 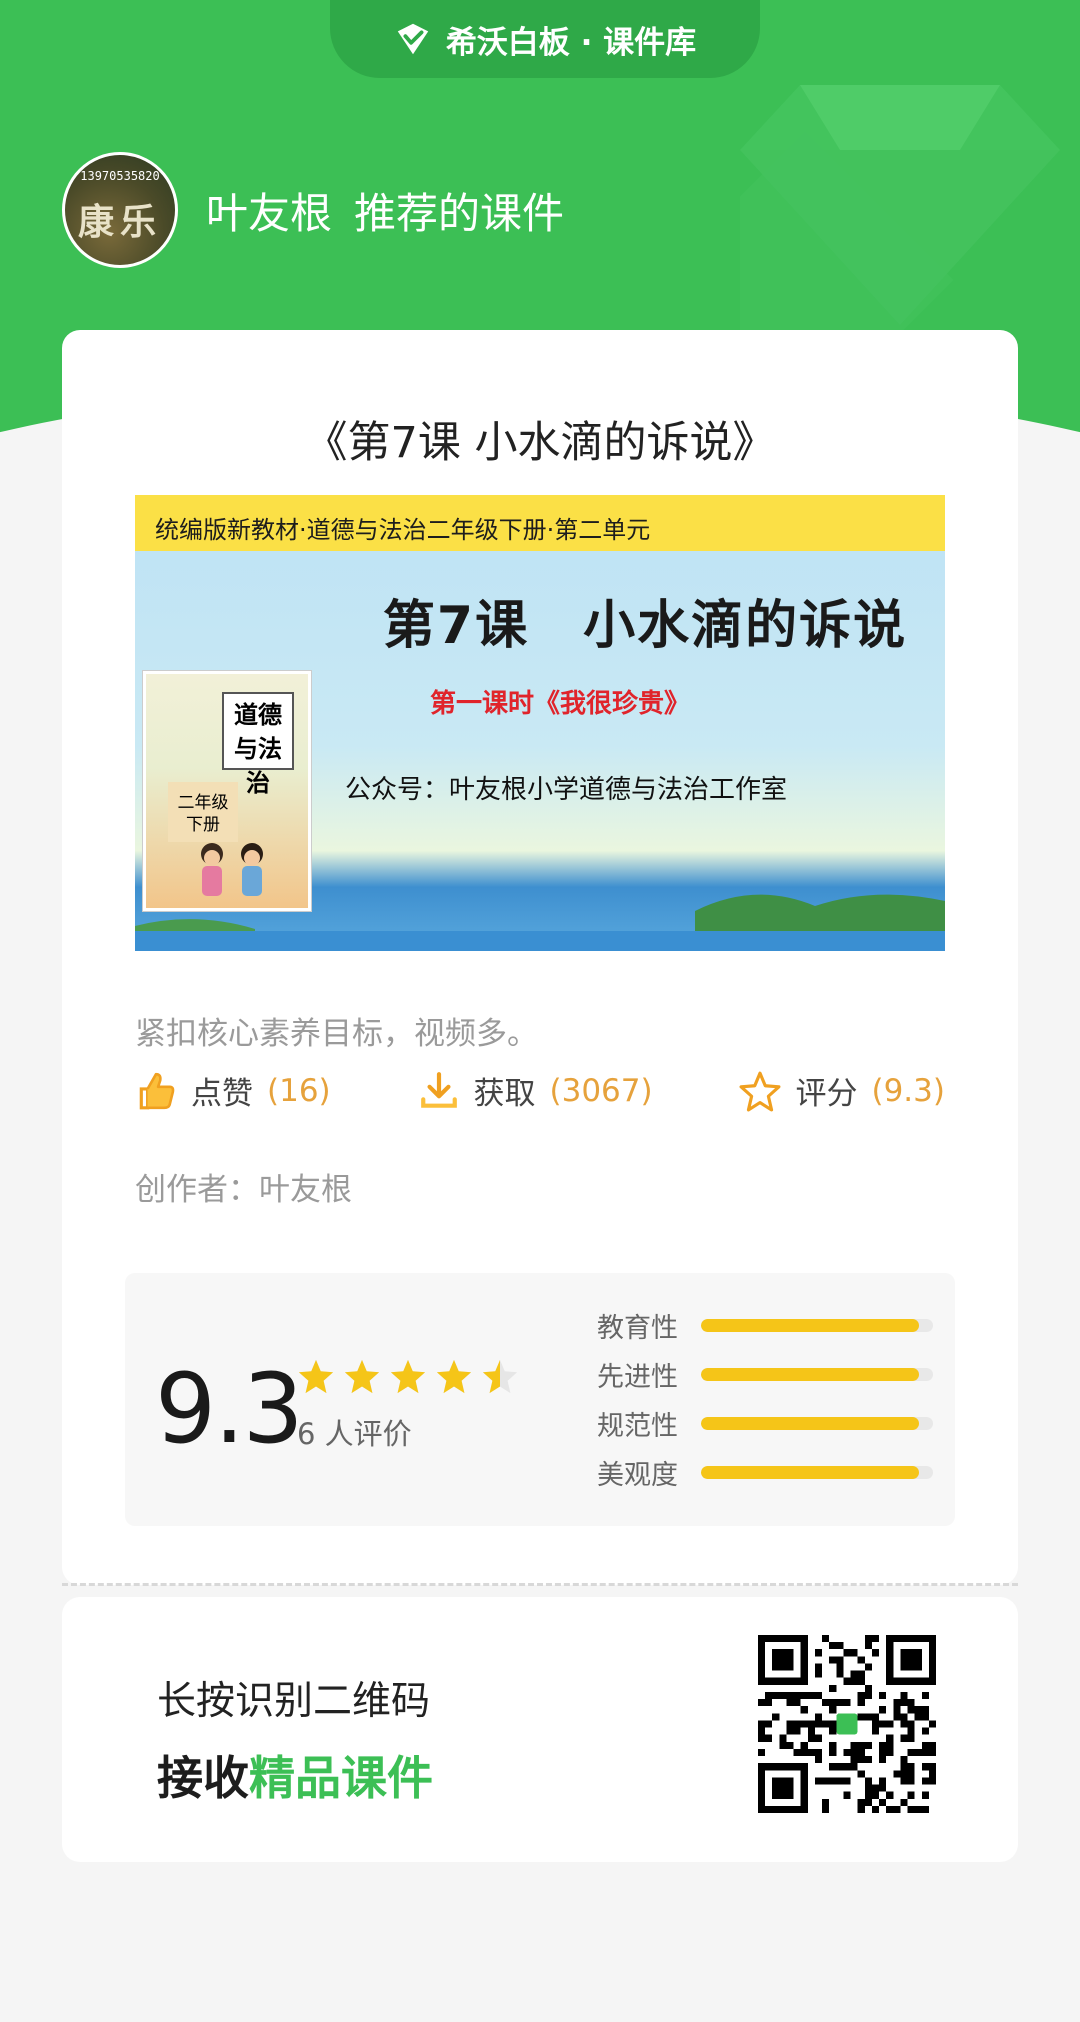 What do you see at coordinates (637, 1328) in the screenshot?
I see `rating-dimension-label: 教育性` at bounding box center [637, 1328].